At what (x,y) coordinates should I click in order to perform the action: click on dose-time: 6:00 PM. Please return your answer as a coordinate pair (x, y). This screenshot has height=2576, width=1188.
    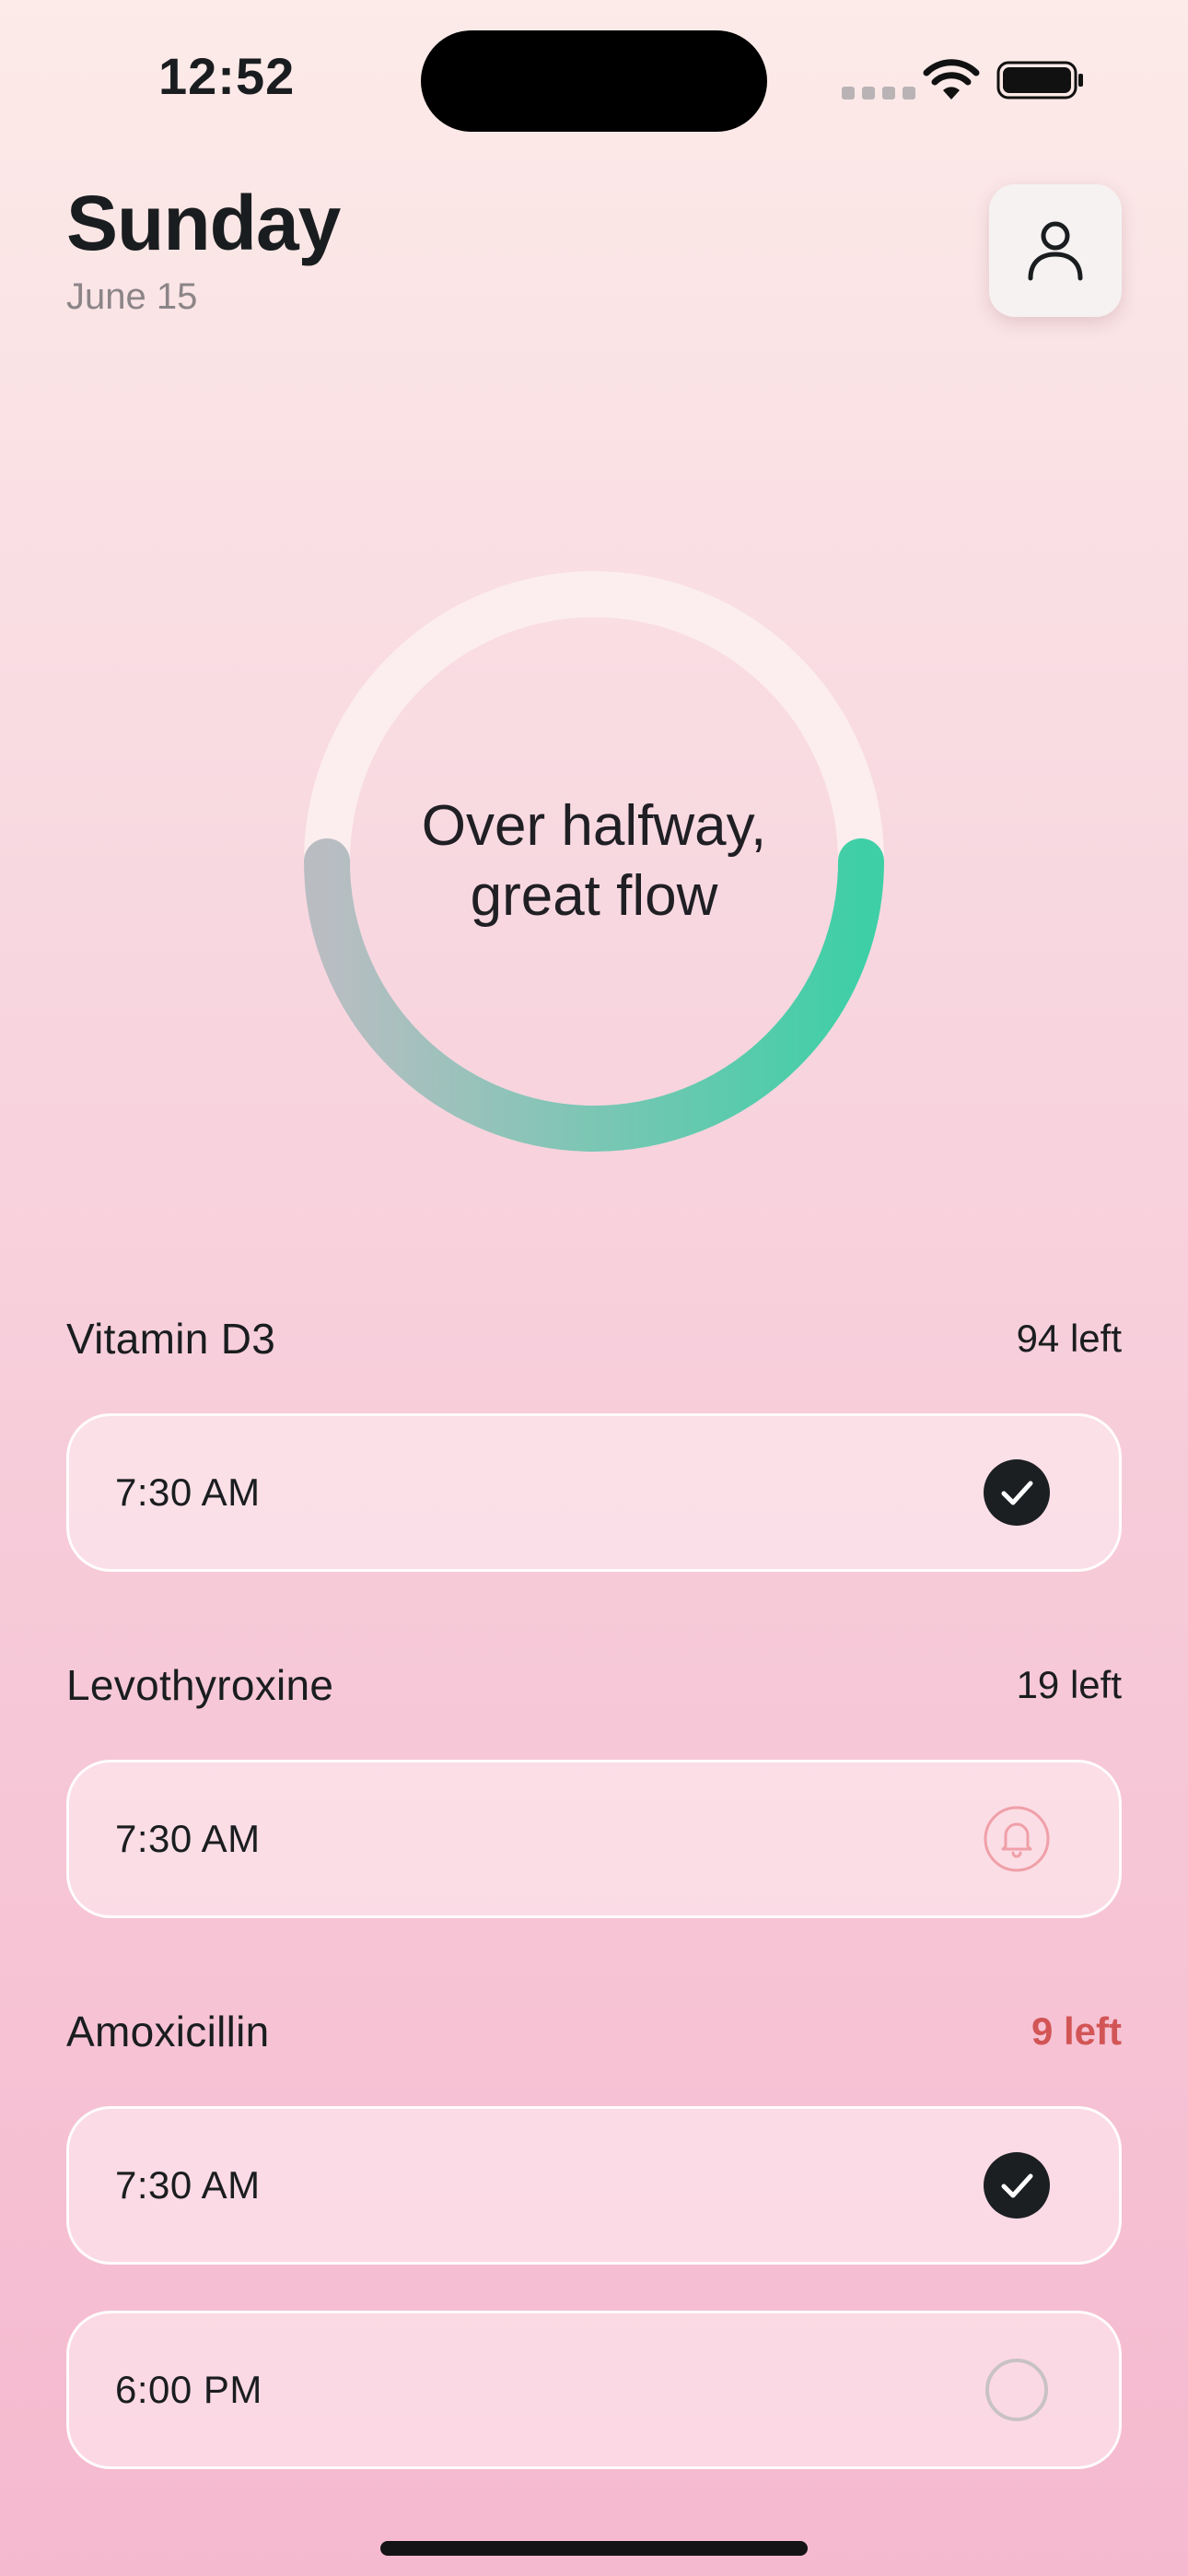
    Looking at the image, I should click on (189, 2389).